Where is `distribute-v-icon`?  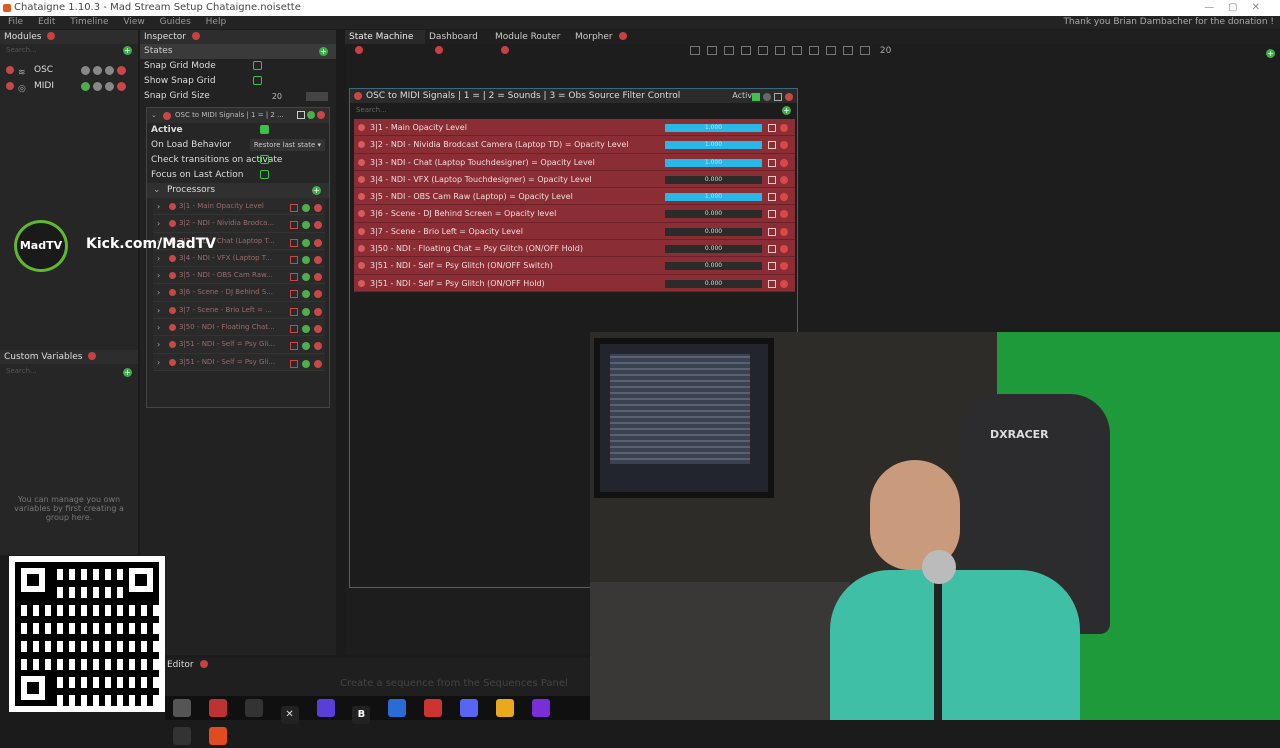 distribute-v-icon is located at coordinates (814, 50).